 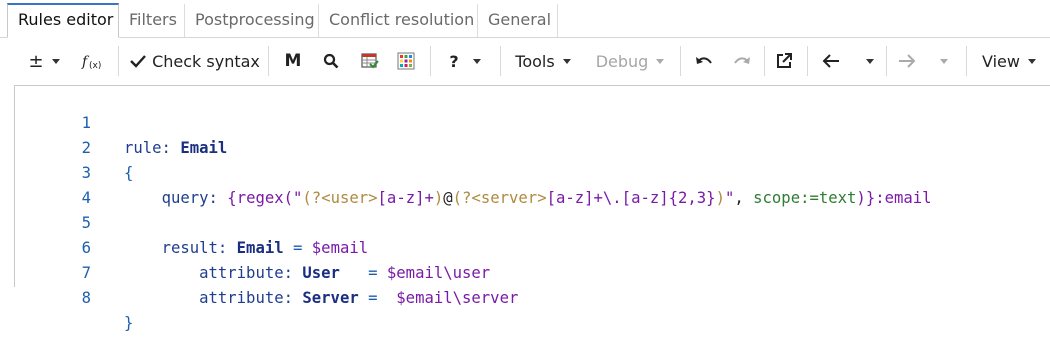 I want to click on function-button: f (x), so click(x=92, y=61).